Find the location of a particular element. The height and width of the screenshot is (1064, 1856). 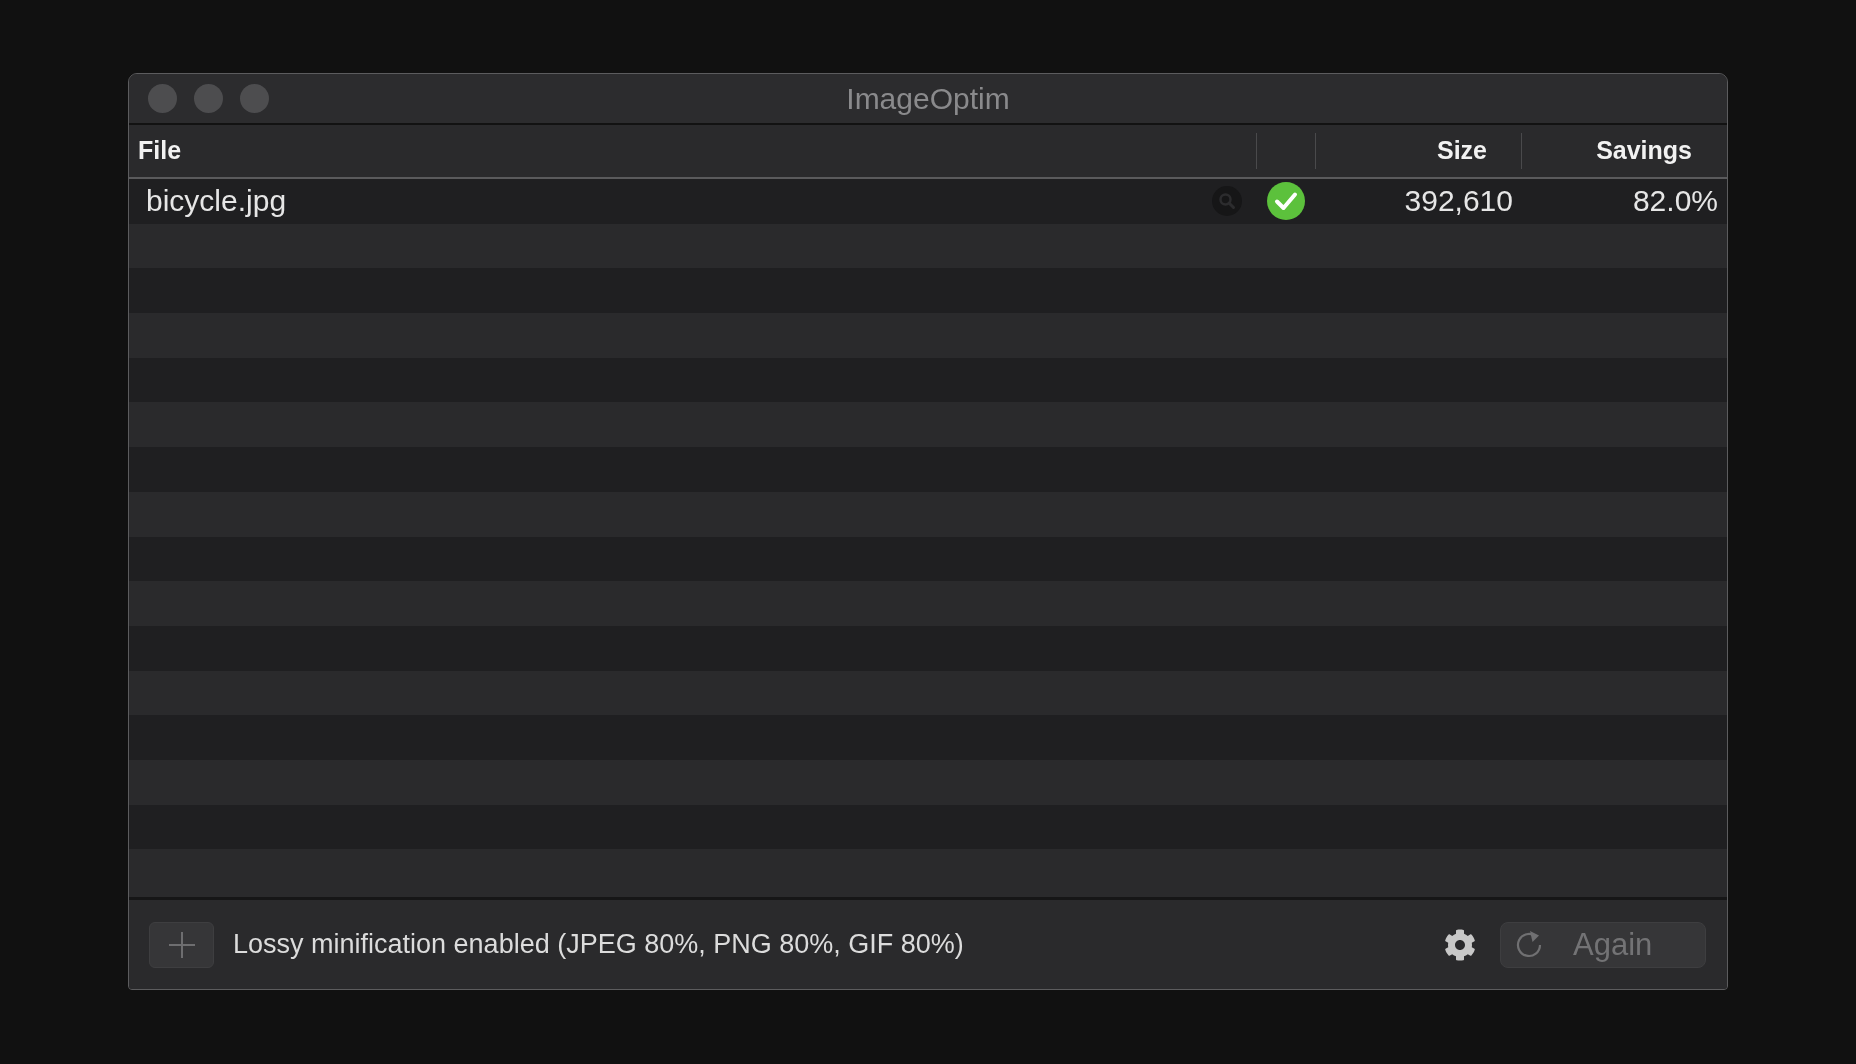

plus-icon is located at coordinates (181, 944).